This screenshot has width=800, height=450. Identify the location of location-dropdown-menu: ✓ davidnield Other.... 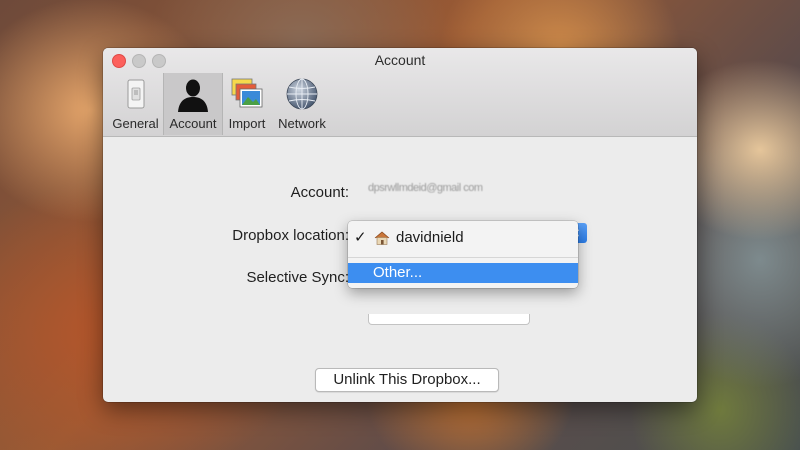
(463, 254).